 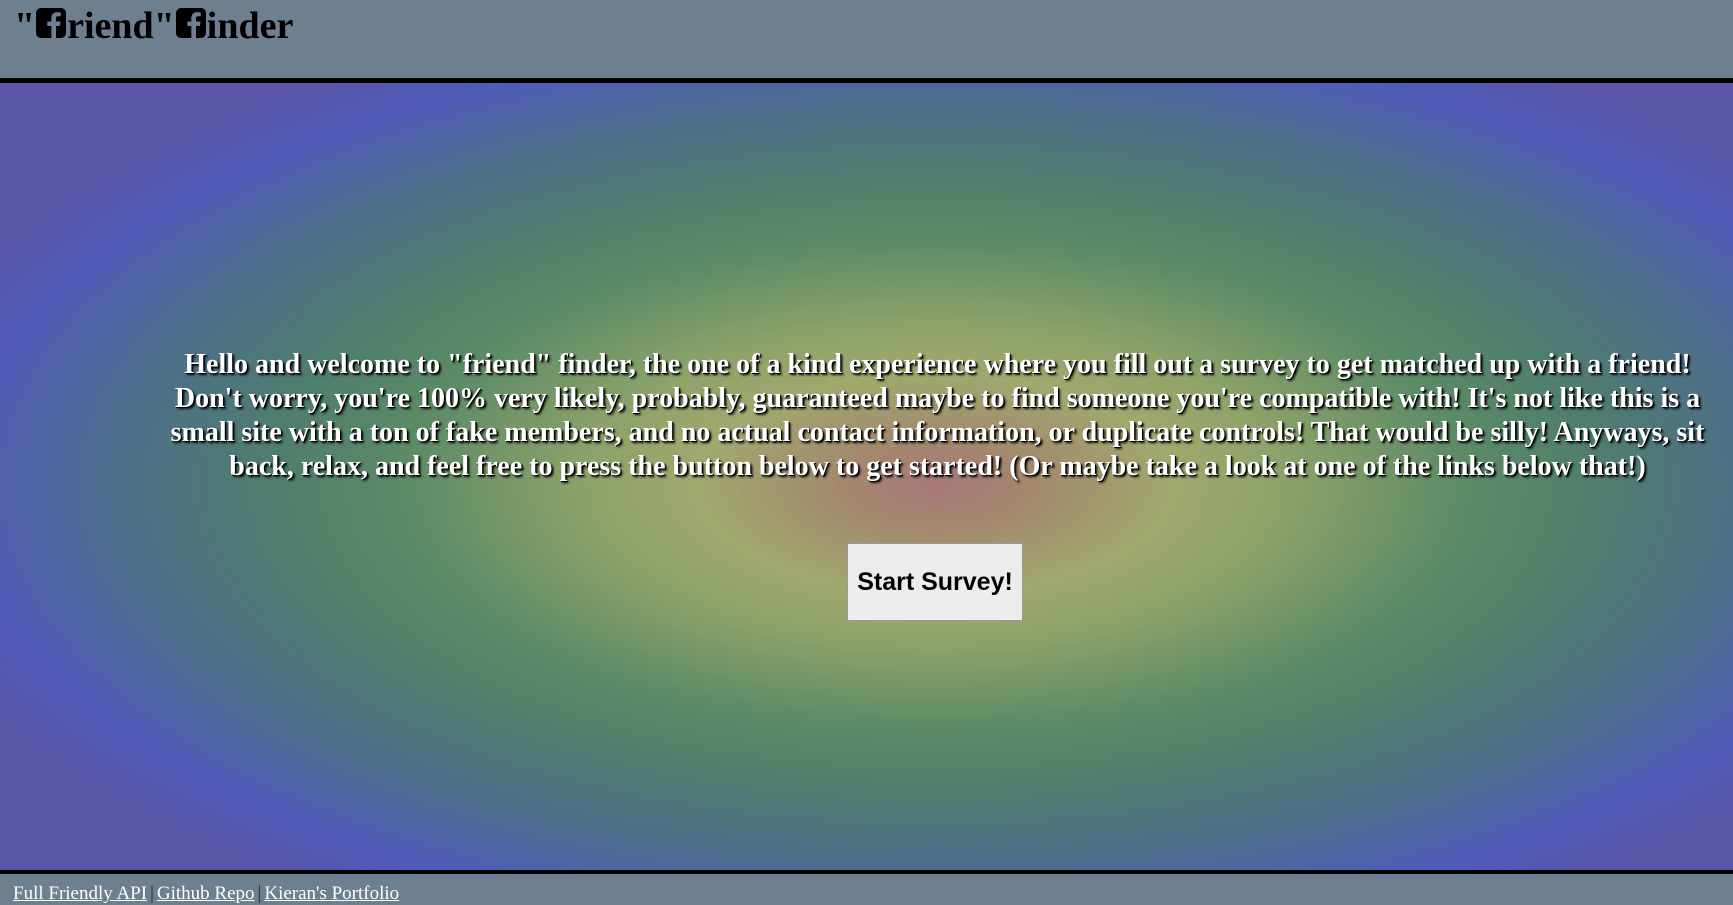 I want to click on footer-link-portfolio: Kieran's Portfolio, so click(x=331, y=893).